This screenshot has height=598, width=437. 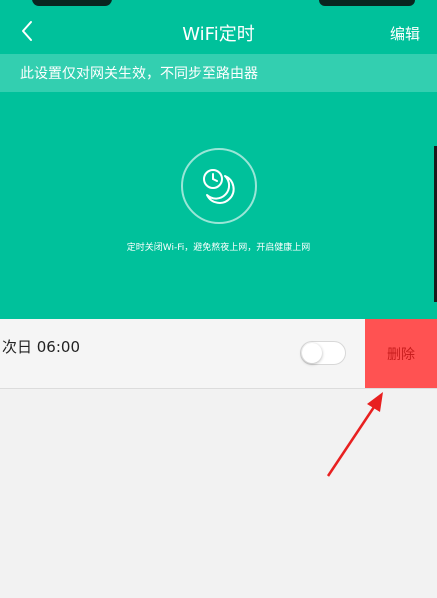 I want to click on status-icons-right, so click(x=367, y=3).